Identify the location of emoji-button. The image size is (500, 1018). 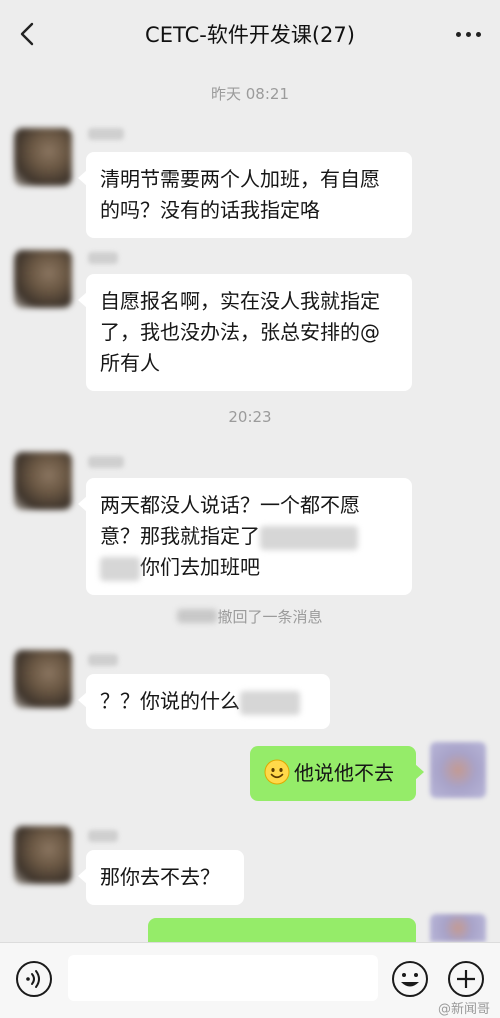
(410, 979).